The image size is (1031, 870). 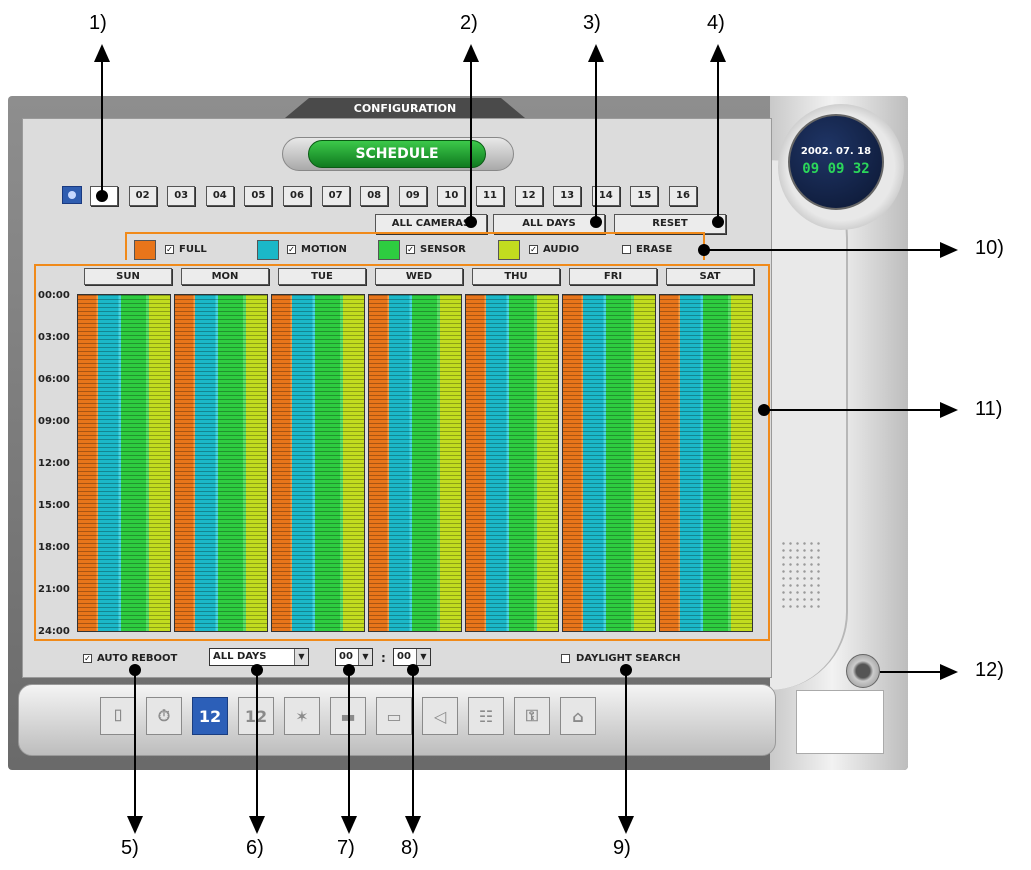 I want to click on callout-5: 5), so click(x=130, y=848).